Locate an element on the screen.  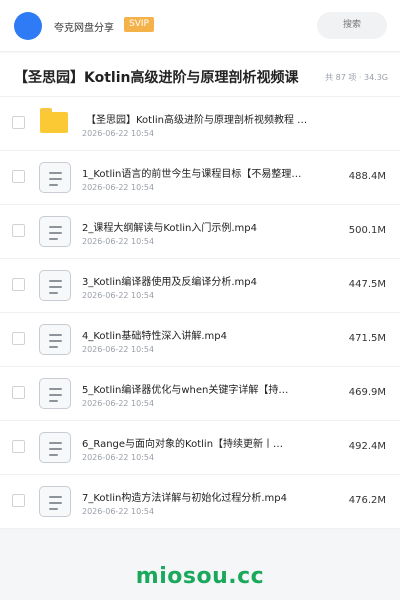
file-size: 469.9M is located at coordinates (367, 392).